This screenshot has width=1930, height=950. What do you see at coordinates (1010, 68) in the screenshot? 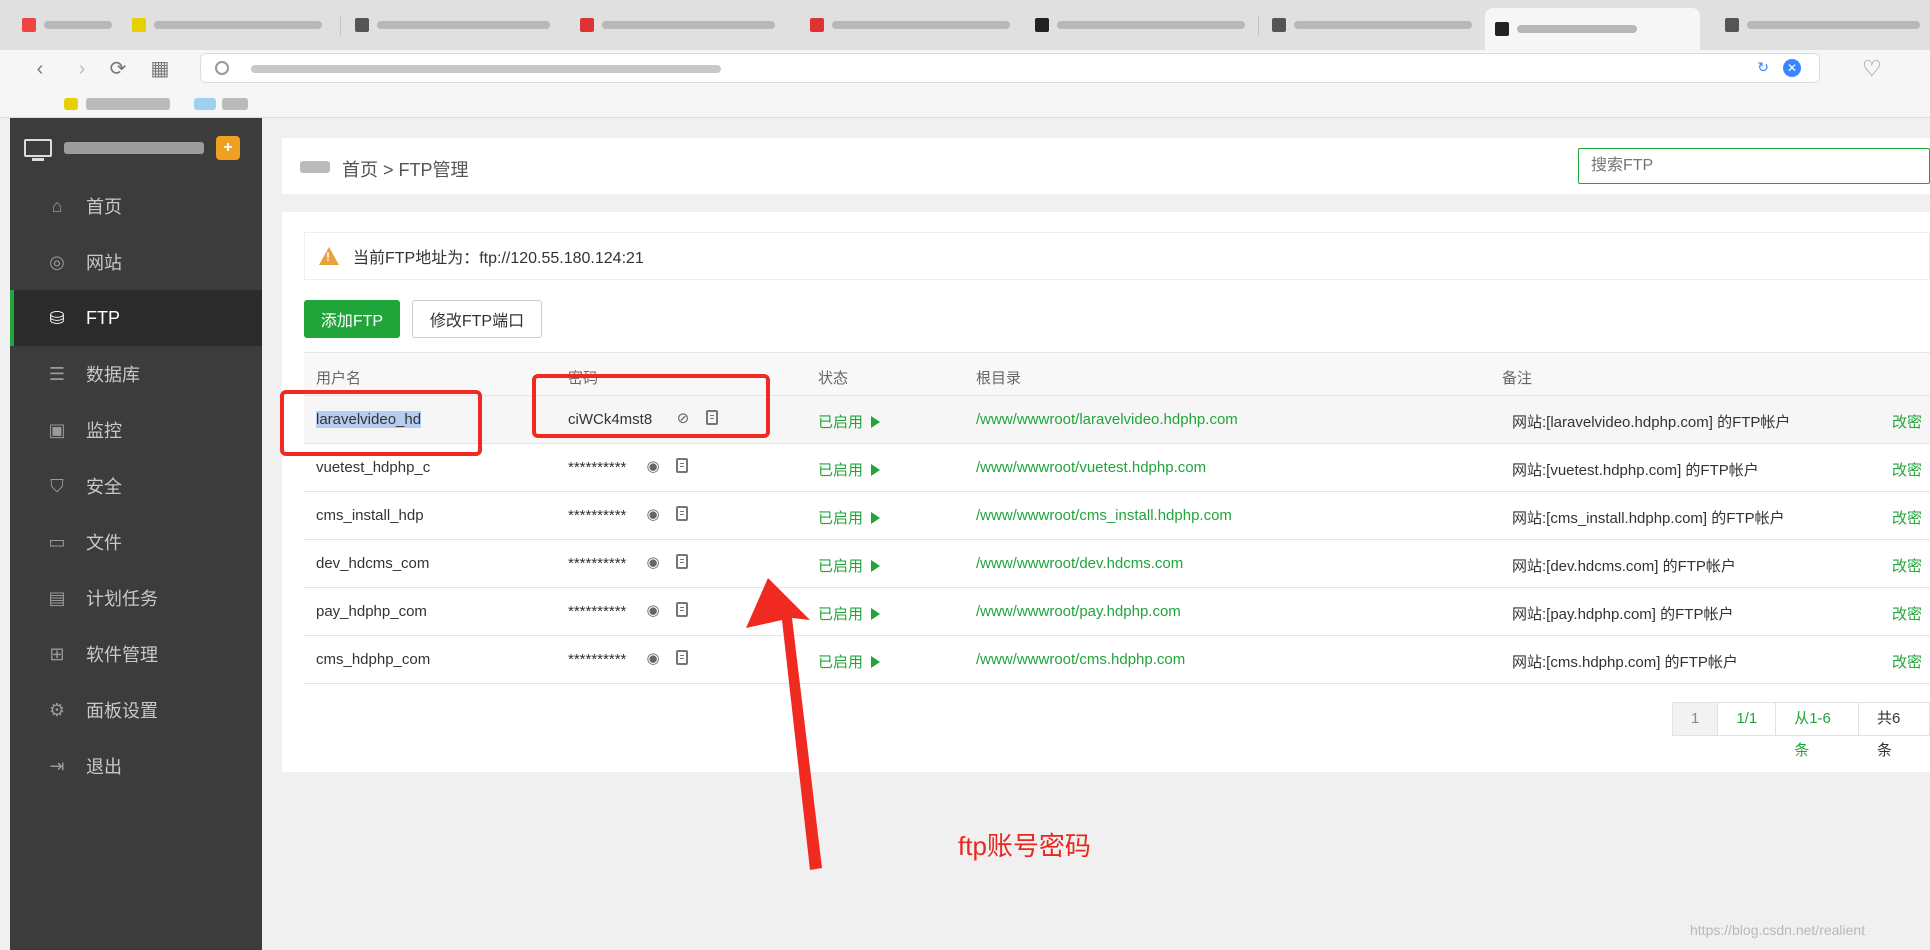
I see `address-bar: ↻ ✕` at bounding box center [1010, 68].